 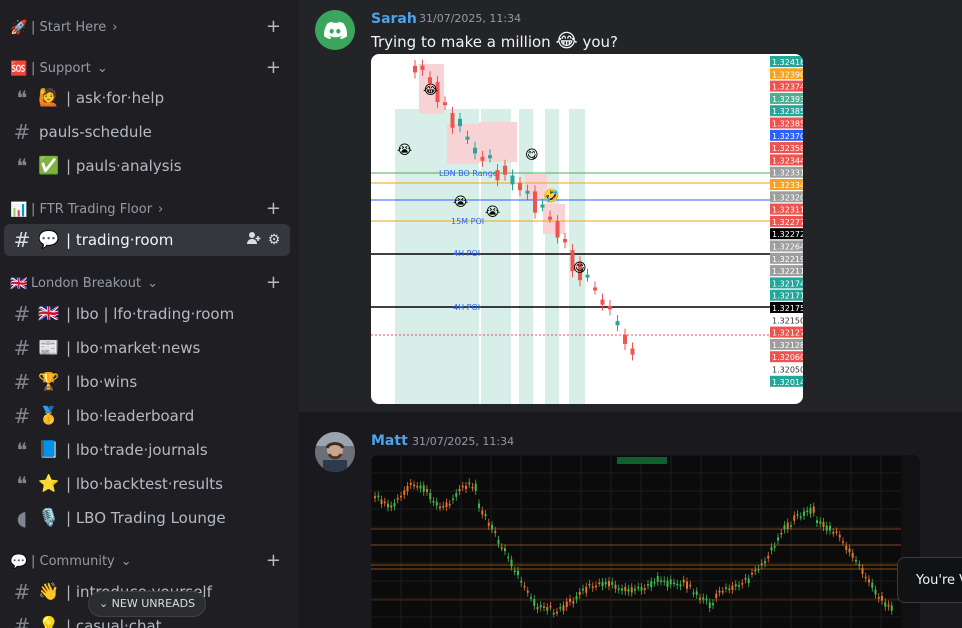 What do you see at coordinates (147, 450) in the screenshot?
I see `channel-item: ❝ 📘 | lbo·trade·journals` at bounding box center [147, 450].